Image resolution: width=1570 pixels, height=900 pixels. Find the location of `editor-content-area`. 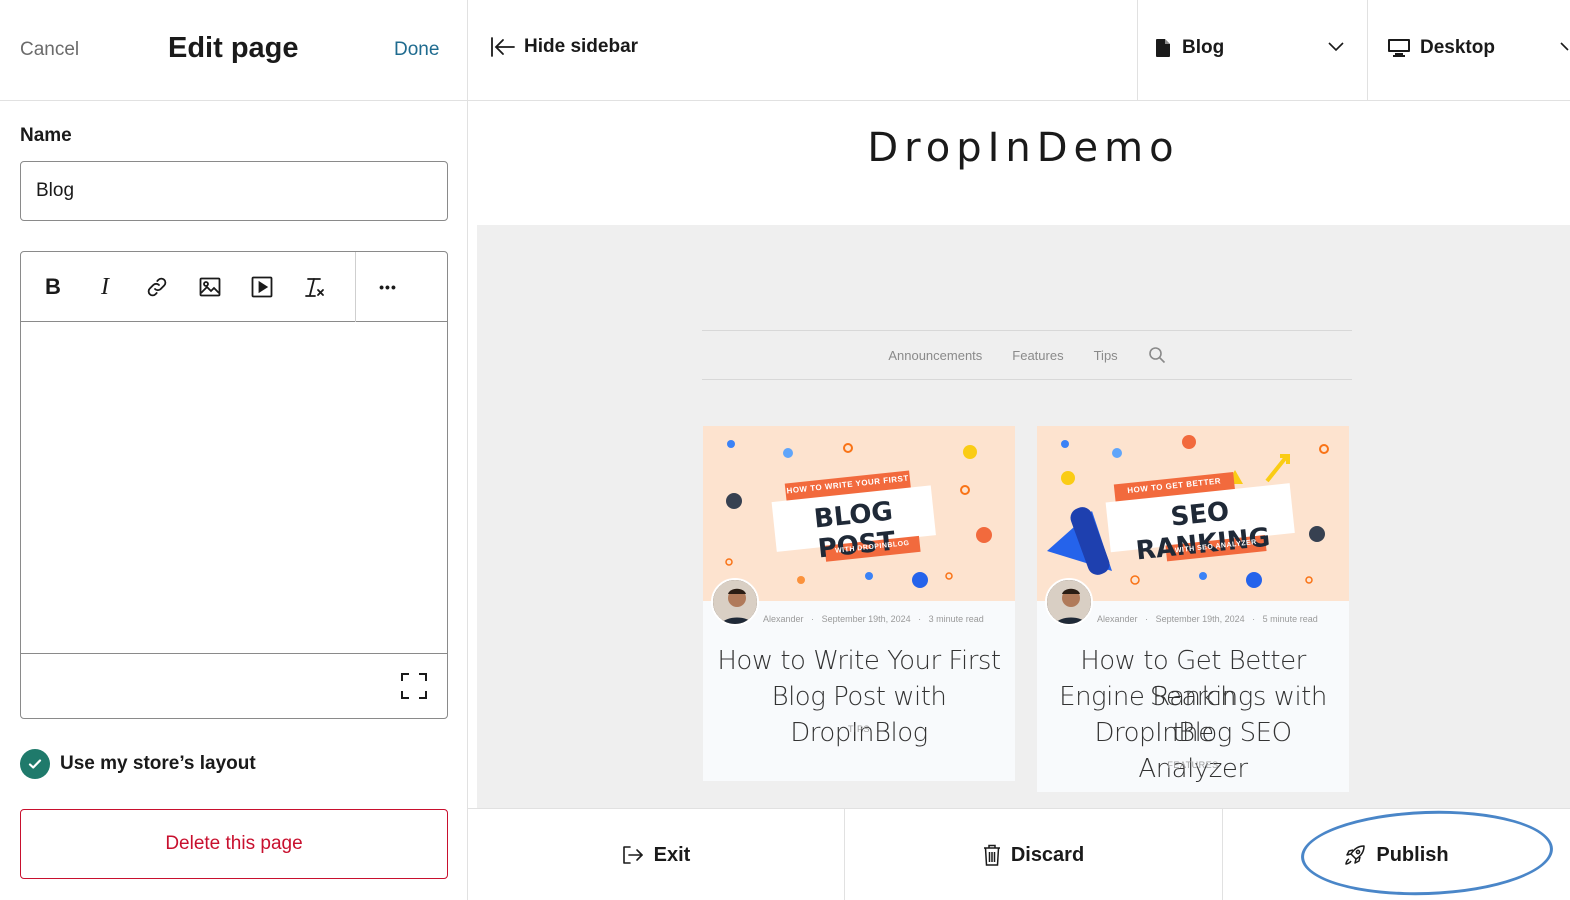

editor-content-area is located at coordinates (234, 488).